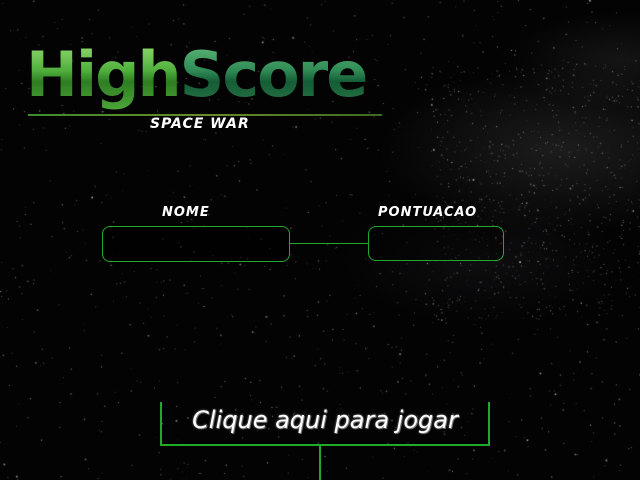 The image size is (640, 480). What do you see at coordinates (274, 74) in the screenshot?
I see `logo-title-score: Score` at bounding box center [274, 74].